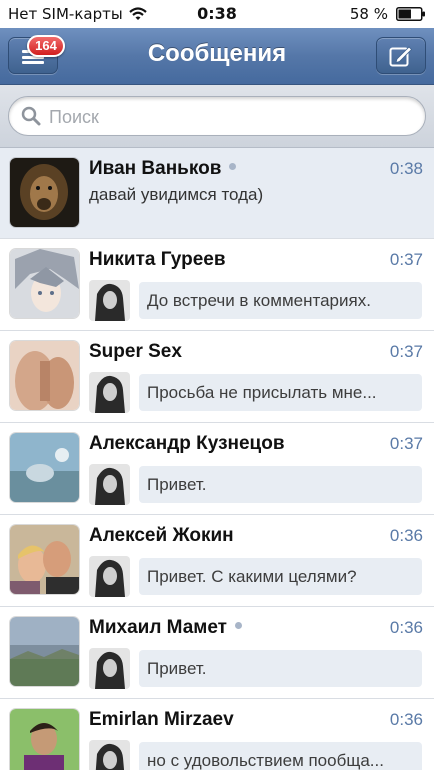  Describe the element at coordinates (280, 576) in the screenshot. I see `message-preview: Привет. С какими целями?` at that location.